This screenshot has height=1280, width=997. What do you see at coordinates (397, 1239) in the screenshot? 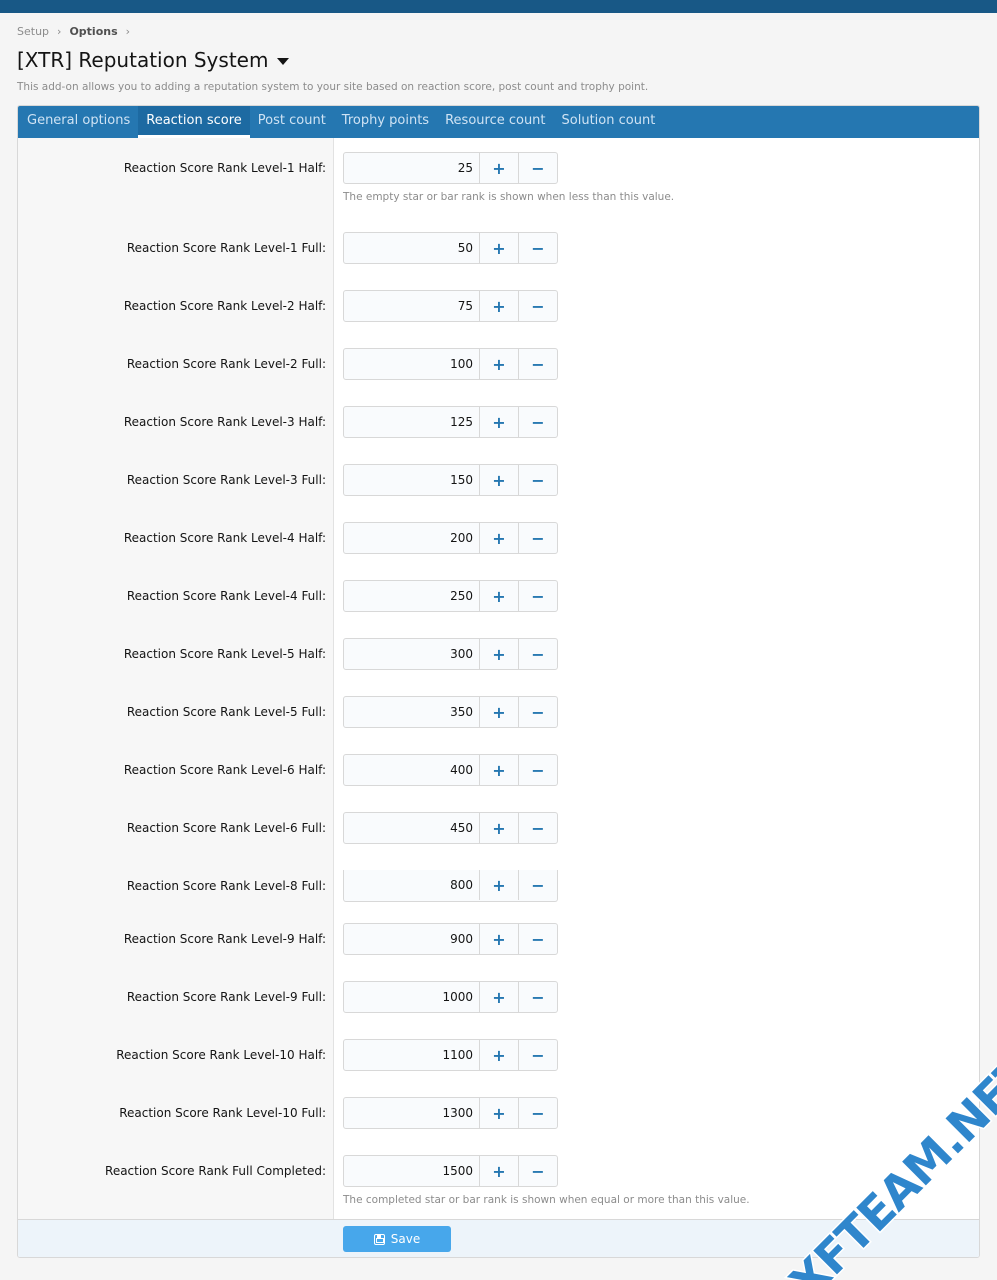
I see `save-button: Save` at bounding box center [397, 1239].